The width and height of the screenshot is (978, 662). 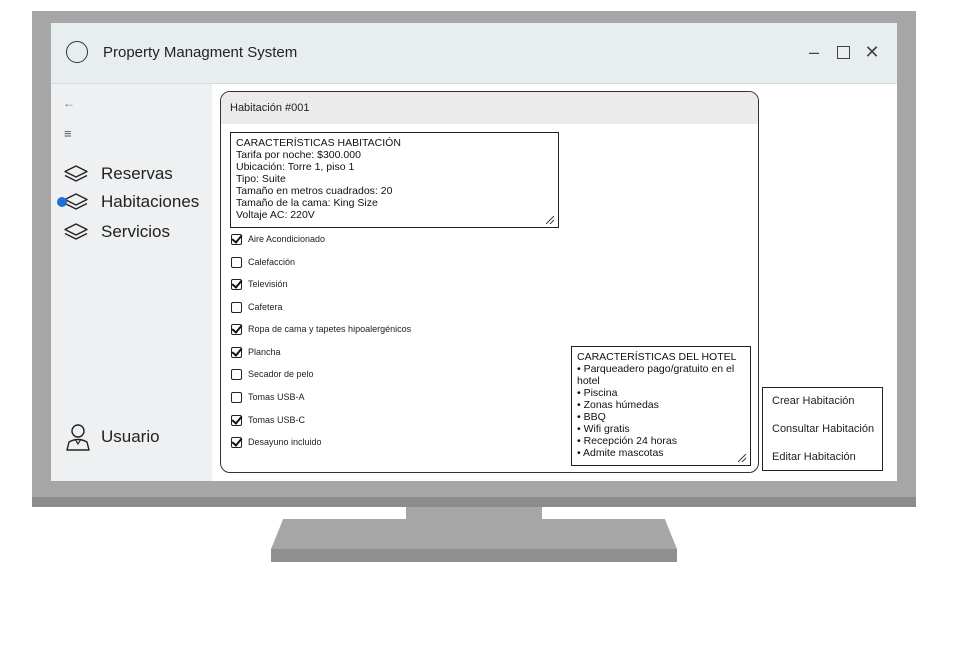 What do you see at coordinates (814, 457) in the screenshot?
I see `edit-room-link: Editar Habitación` at bounding box center [814, 457].